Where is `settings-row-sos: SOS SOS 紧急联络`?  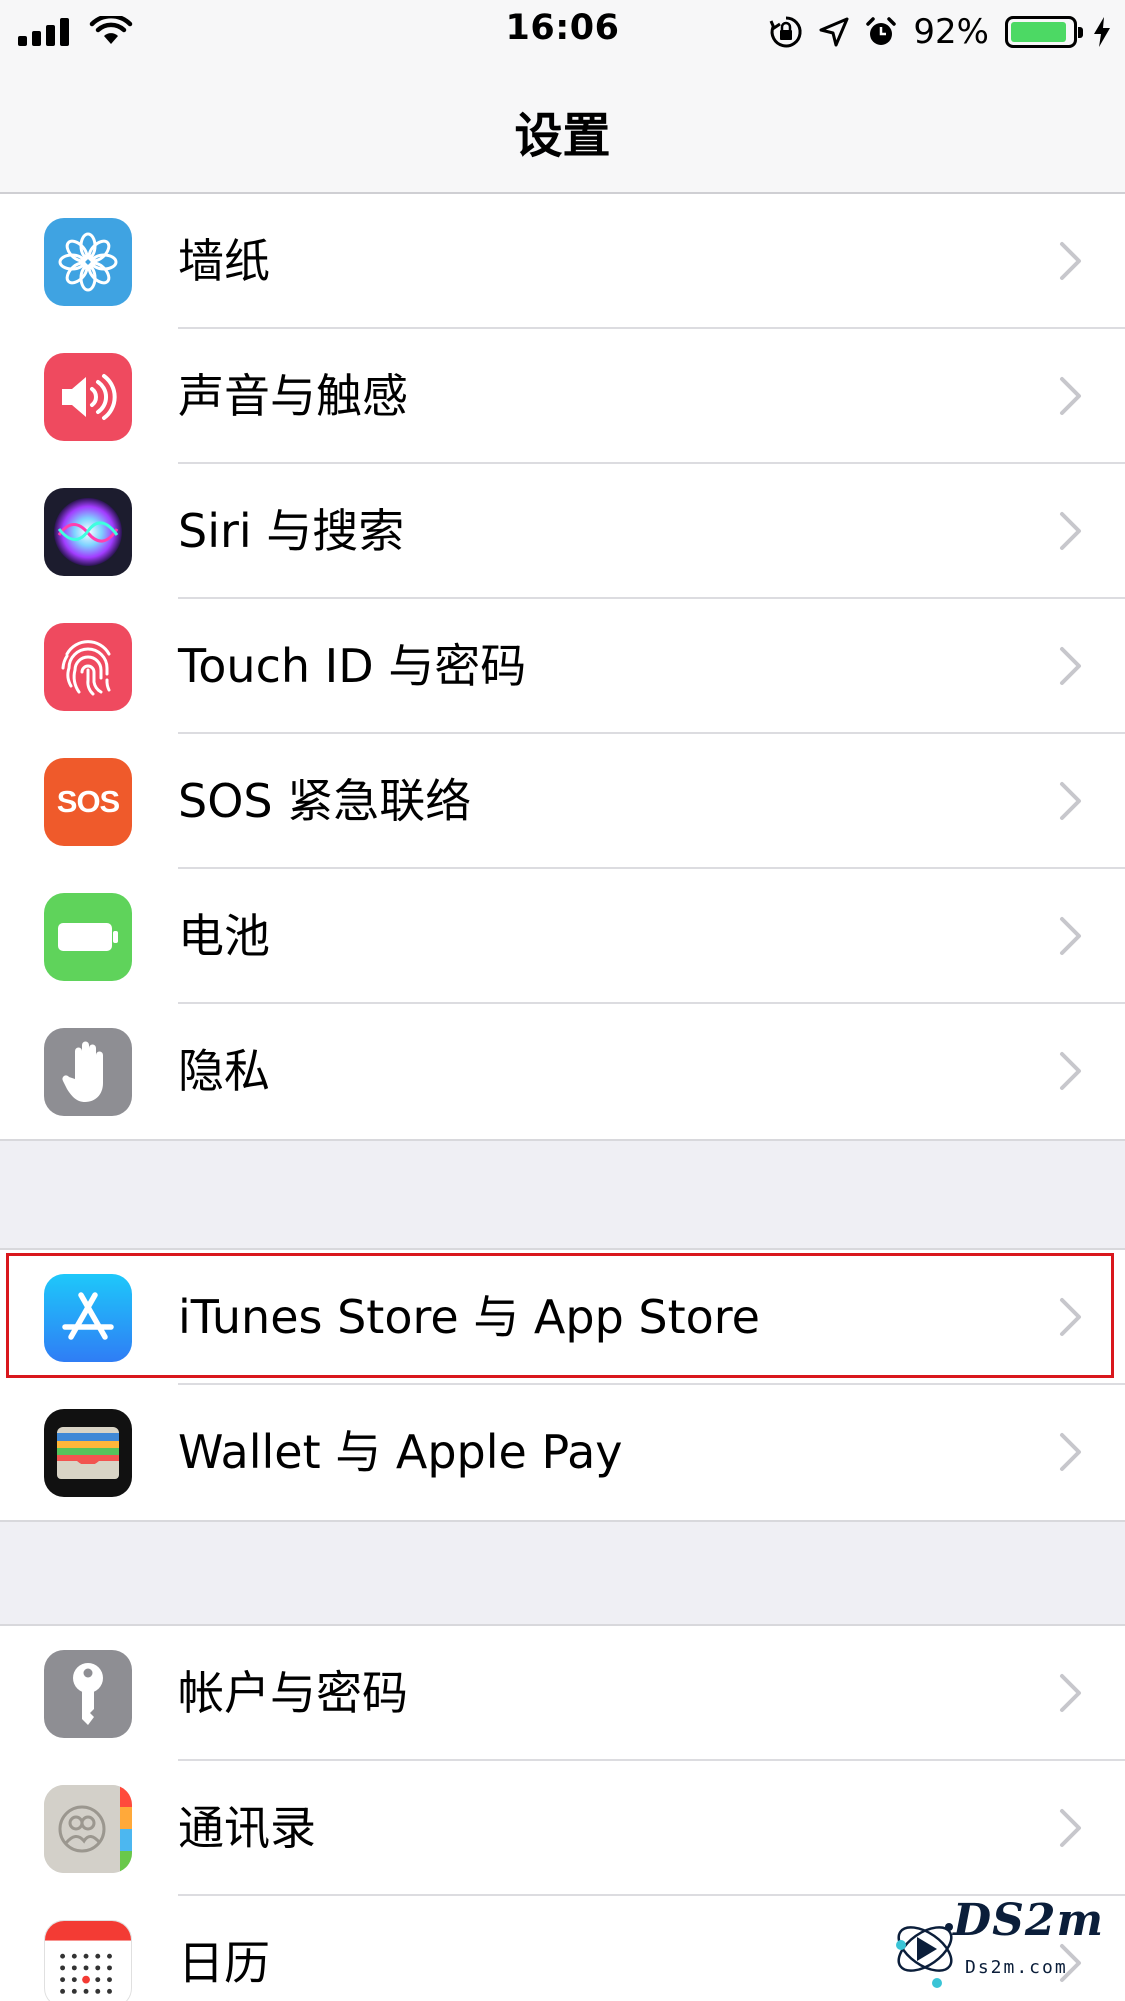 settings-row-sos: SOS SOS 紧急联络 is located at coordinates (562, 801).